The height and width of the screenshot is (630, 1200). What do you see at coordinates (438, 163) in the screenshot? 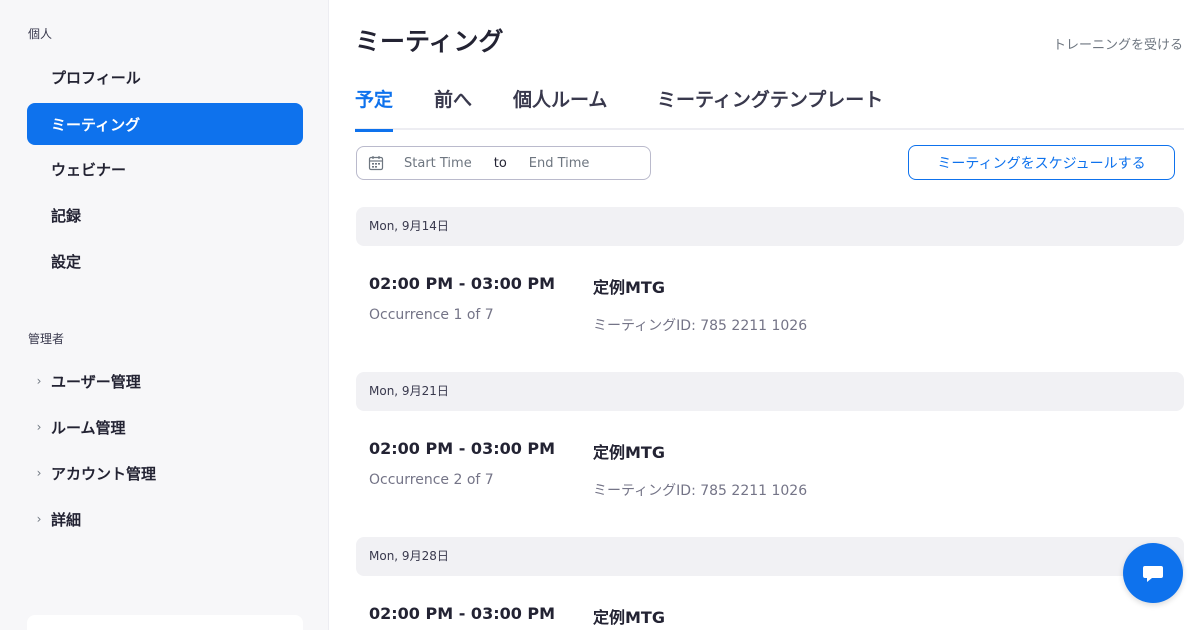
I see `start-time-field: Start Time` at bounding box center [438, 163].